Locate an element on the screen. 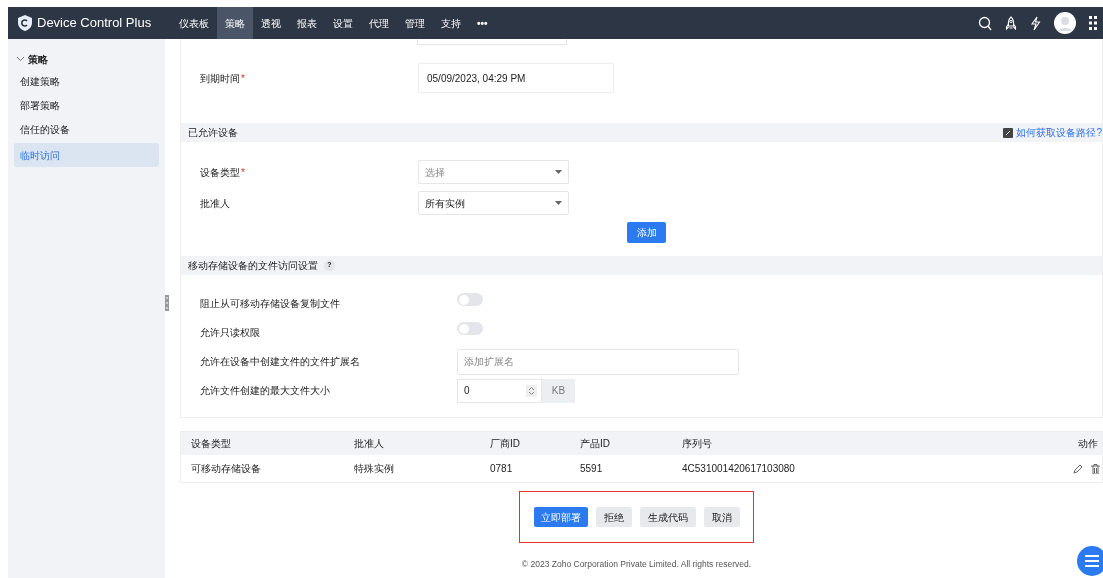 Image resolution: width=1103 pixels, height=578 pixels. column-header: 设备类型 is located at coordinates (211, 444).